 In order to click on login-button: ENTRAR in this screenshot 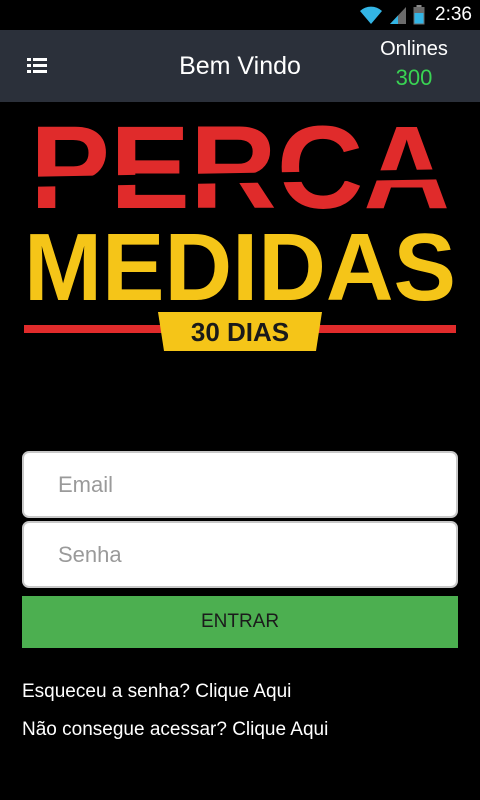, I will do `click(240, 622)`.